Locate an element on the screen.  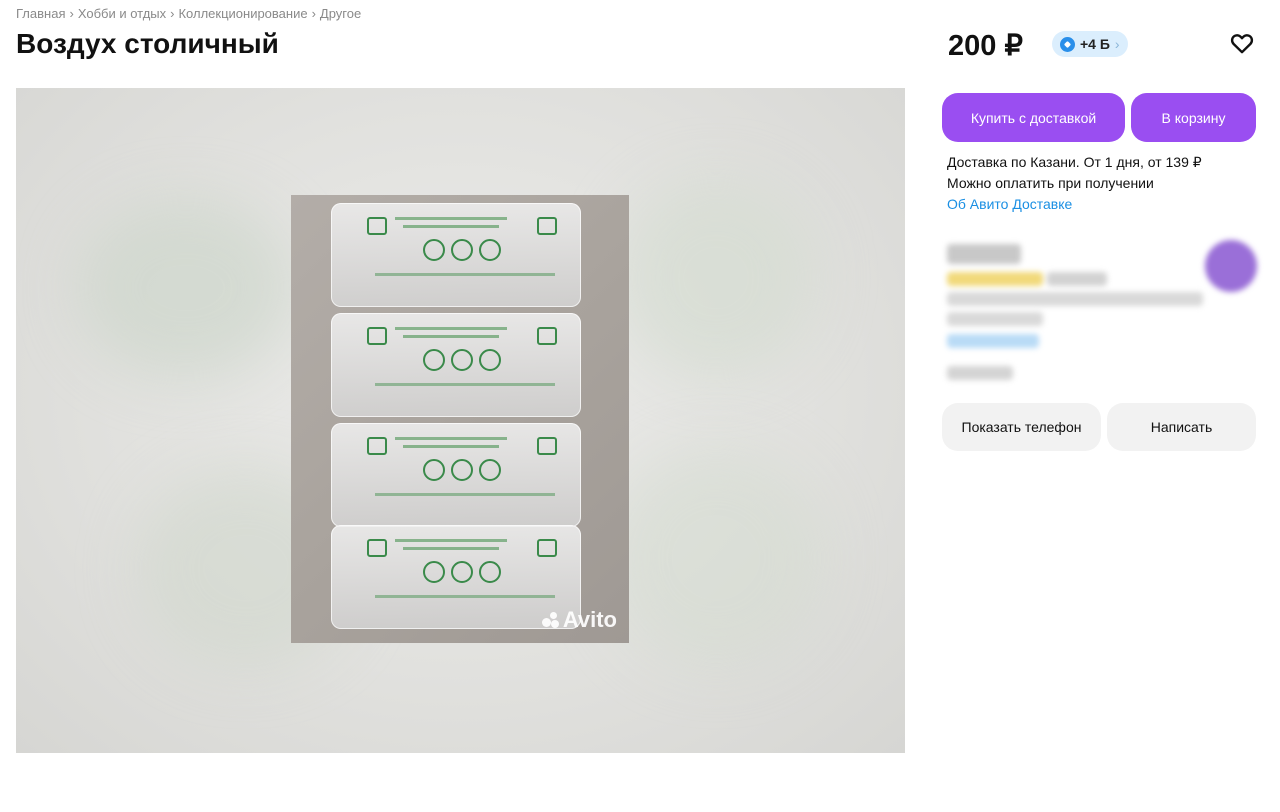
product-photo: Avito is located at coordinates (460, 419).